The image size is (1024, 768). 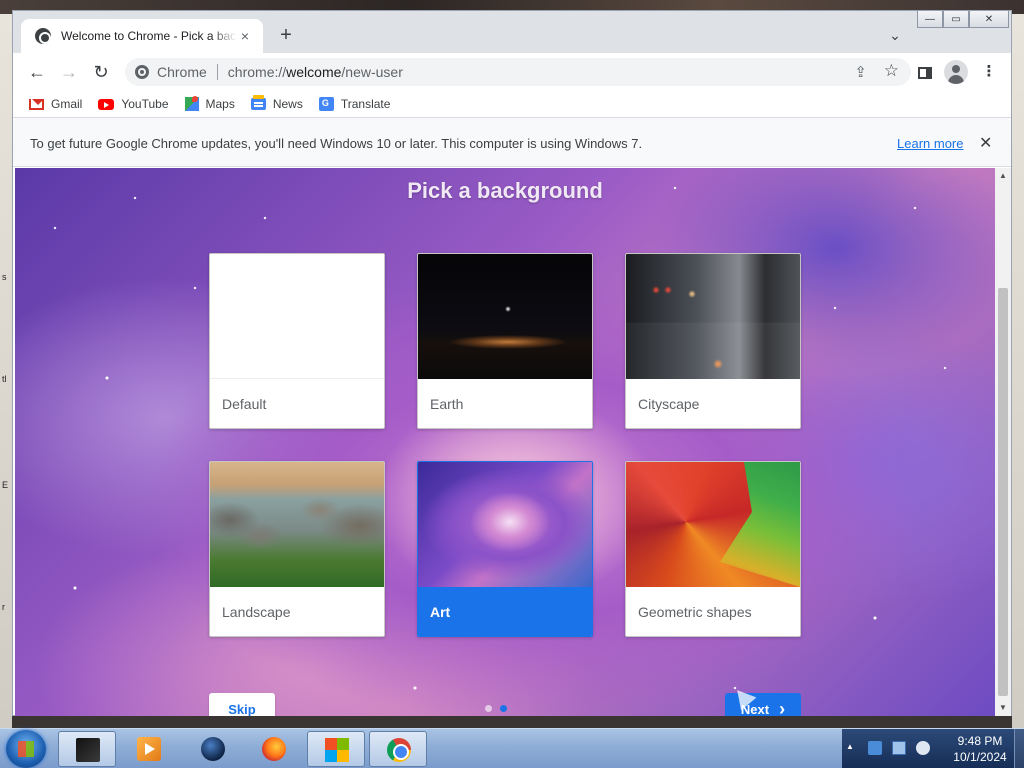 I want to click on chrome-icon, so click(x=399, y=750).